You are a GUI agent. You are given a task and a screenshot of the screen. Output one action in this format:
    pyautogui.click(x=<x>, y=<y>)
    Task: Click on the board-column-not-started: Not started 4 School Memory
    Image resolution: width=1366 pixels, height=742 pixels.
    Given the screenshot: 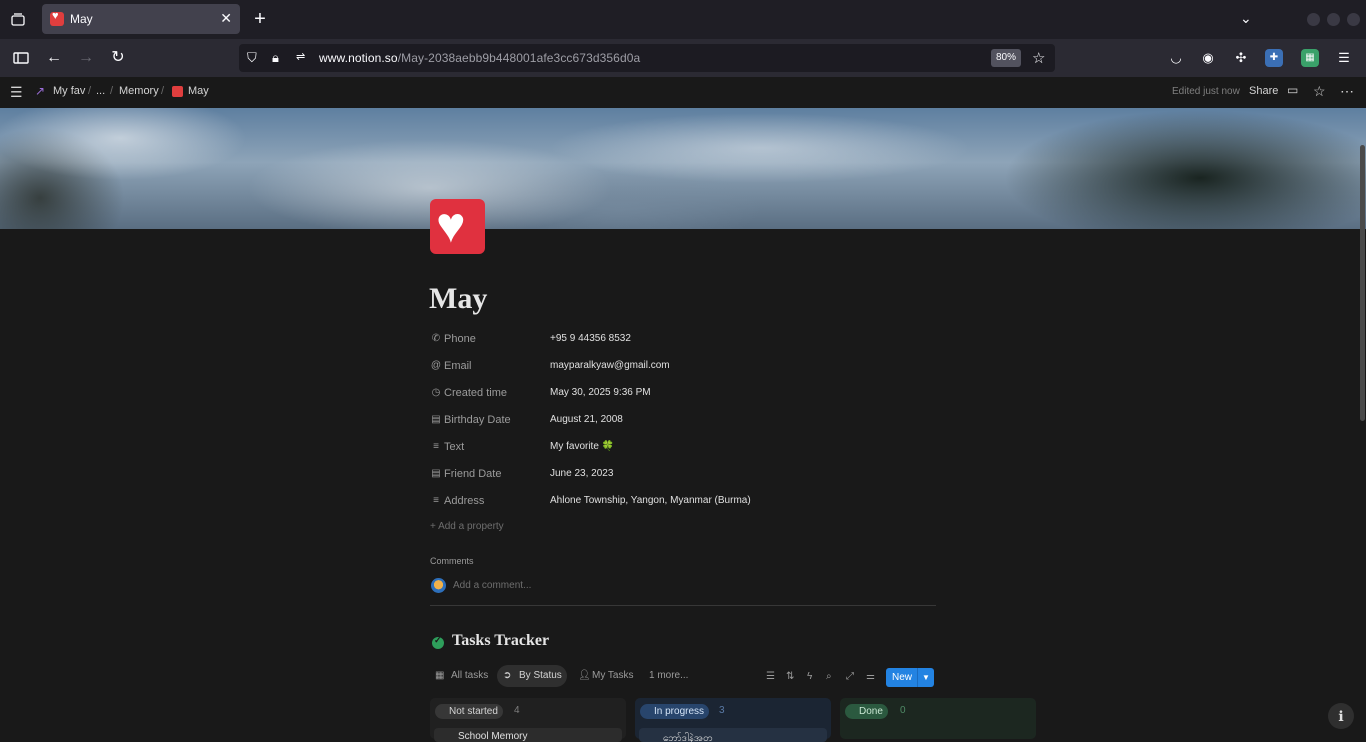 What is the action you would take?
    pyautogui.click(x=528, y=720)
    